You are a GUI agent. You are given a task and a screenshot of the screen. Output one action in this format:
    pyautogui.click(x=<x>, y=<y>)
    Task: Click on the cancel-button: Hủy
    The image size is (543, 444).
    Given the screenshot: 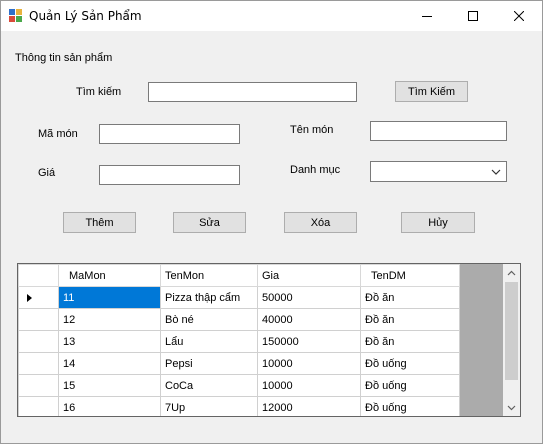 What is the action you would take?
    pyautogui.click(x=438, y=222)
    